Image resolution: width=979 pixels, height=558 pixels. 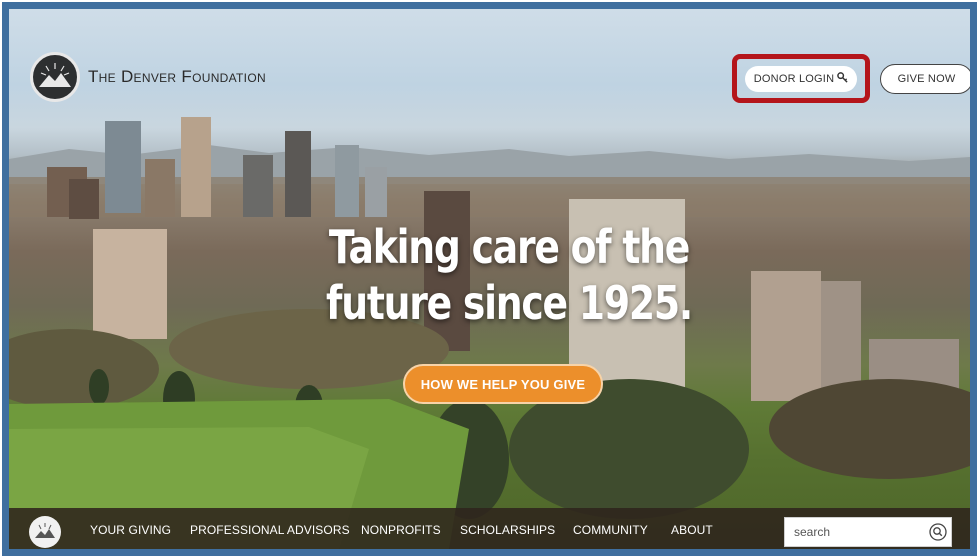 I want to click on nav-item-about: ABOUT, so click(x=692, y=530).